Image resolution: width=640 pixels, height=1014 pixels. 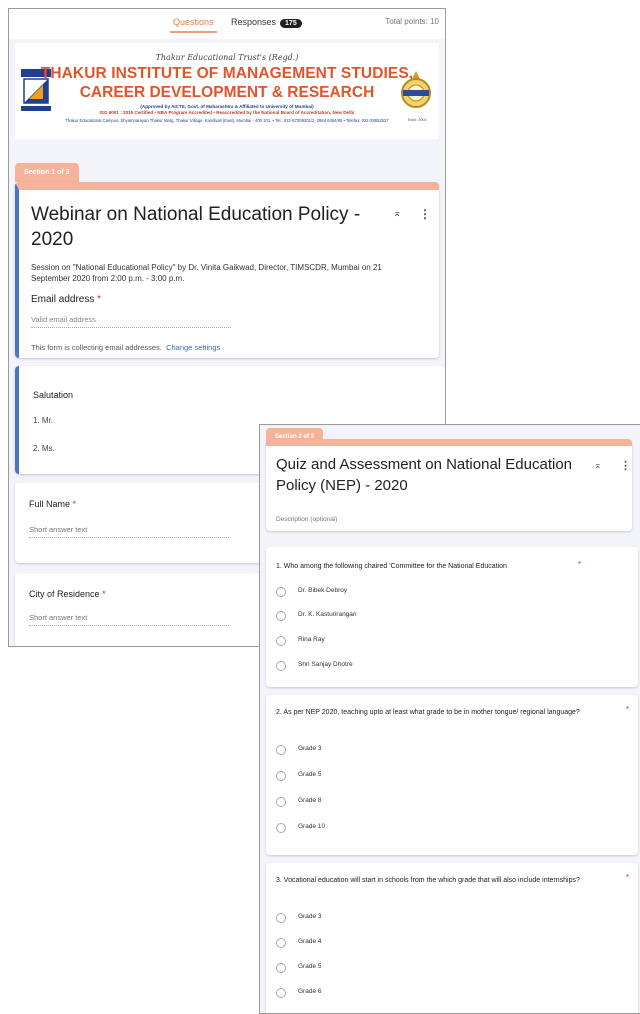 What do you see at coordinates (129, 531) in the screenshot?
I see `full-name-input: Short answer text` at bounding box center [129, 531].